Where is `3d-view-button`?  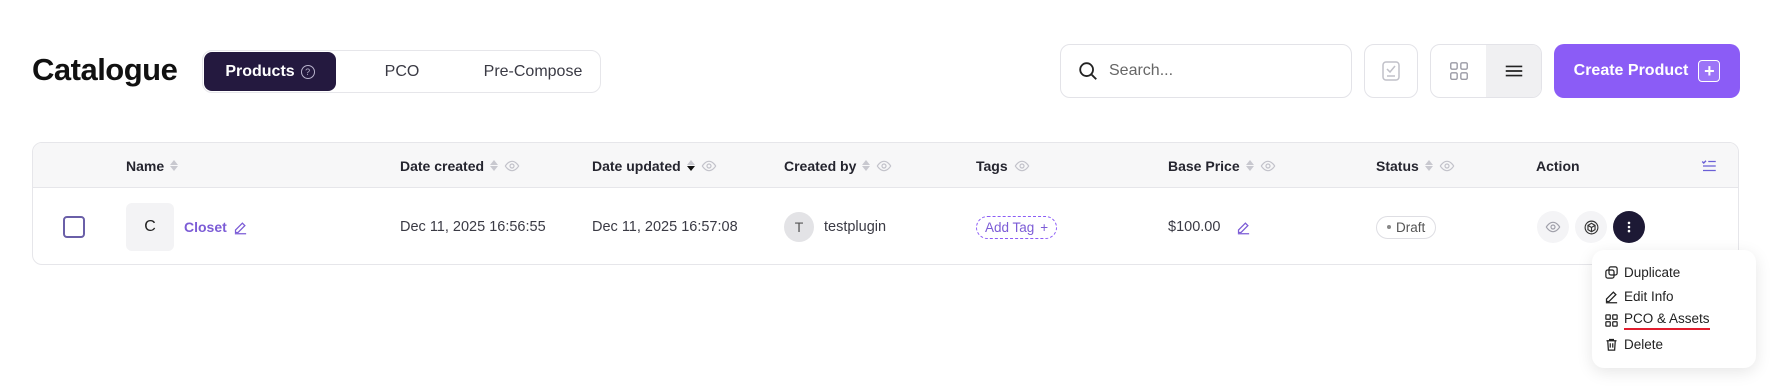 3d-view-button is located at coordinates (1591, 227).